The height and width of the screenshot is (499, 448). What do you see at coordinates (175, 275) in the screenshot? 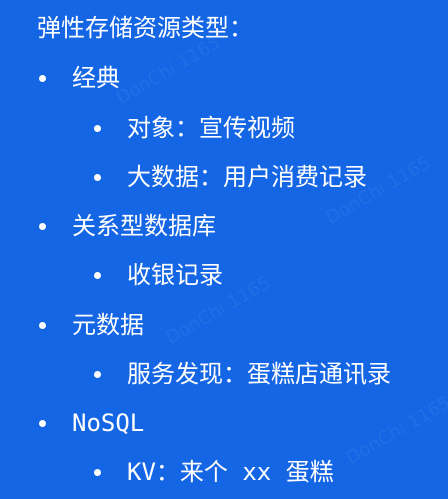
I see `sub-list-item-label: 收银记录` at bounding box center [175, 275].